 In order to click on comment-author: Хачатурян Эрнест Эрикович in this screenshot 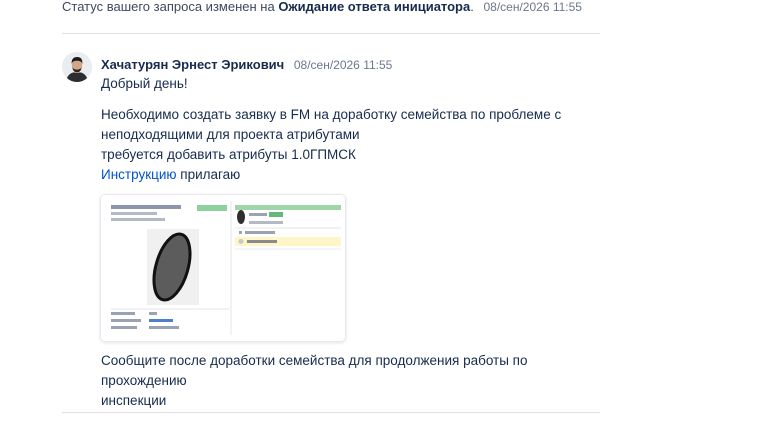, I will do `click(192, 64)`.